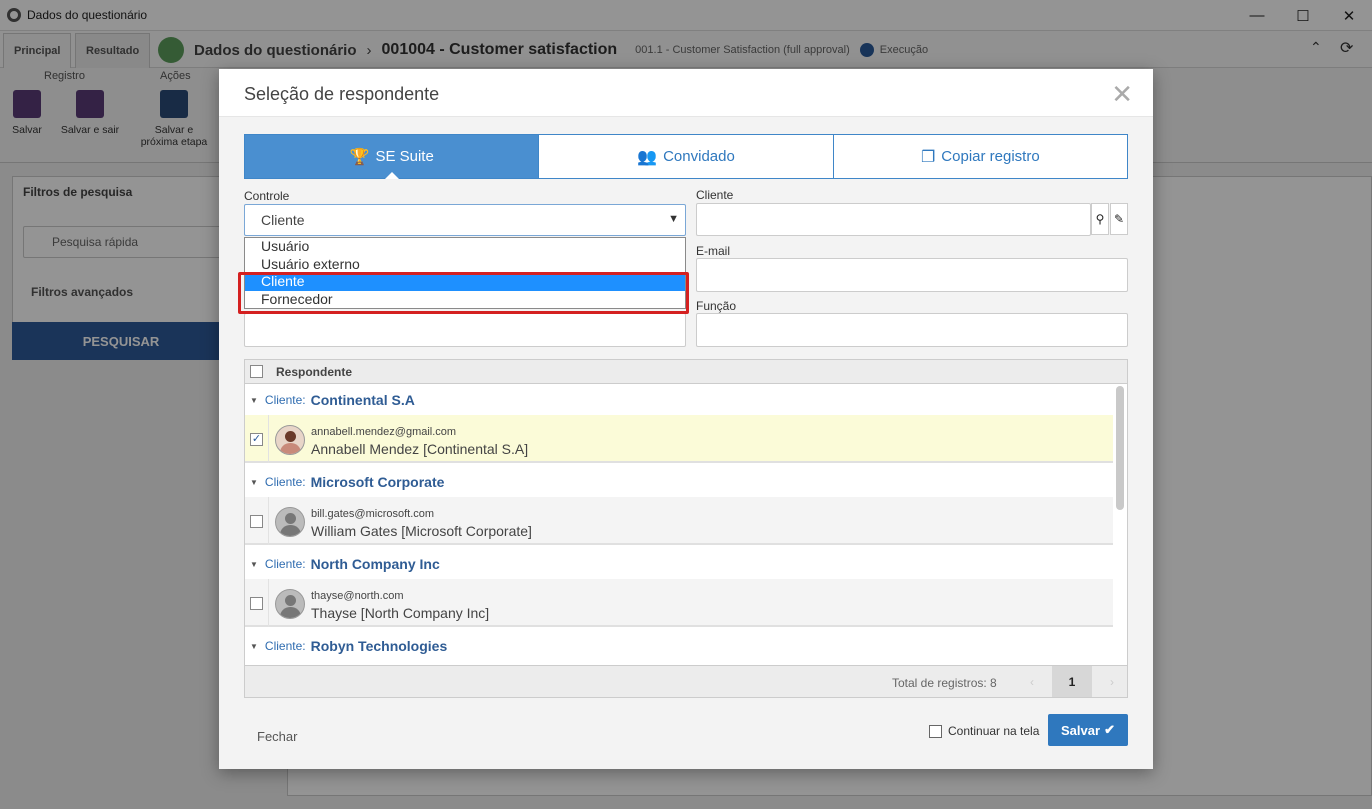  Describe the element at coordinates (912, 275) in the screenshot. I see `email-field` at that location.